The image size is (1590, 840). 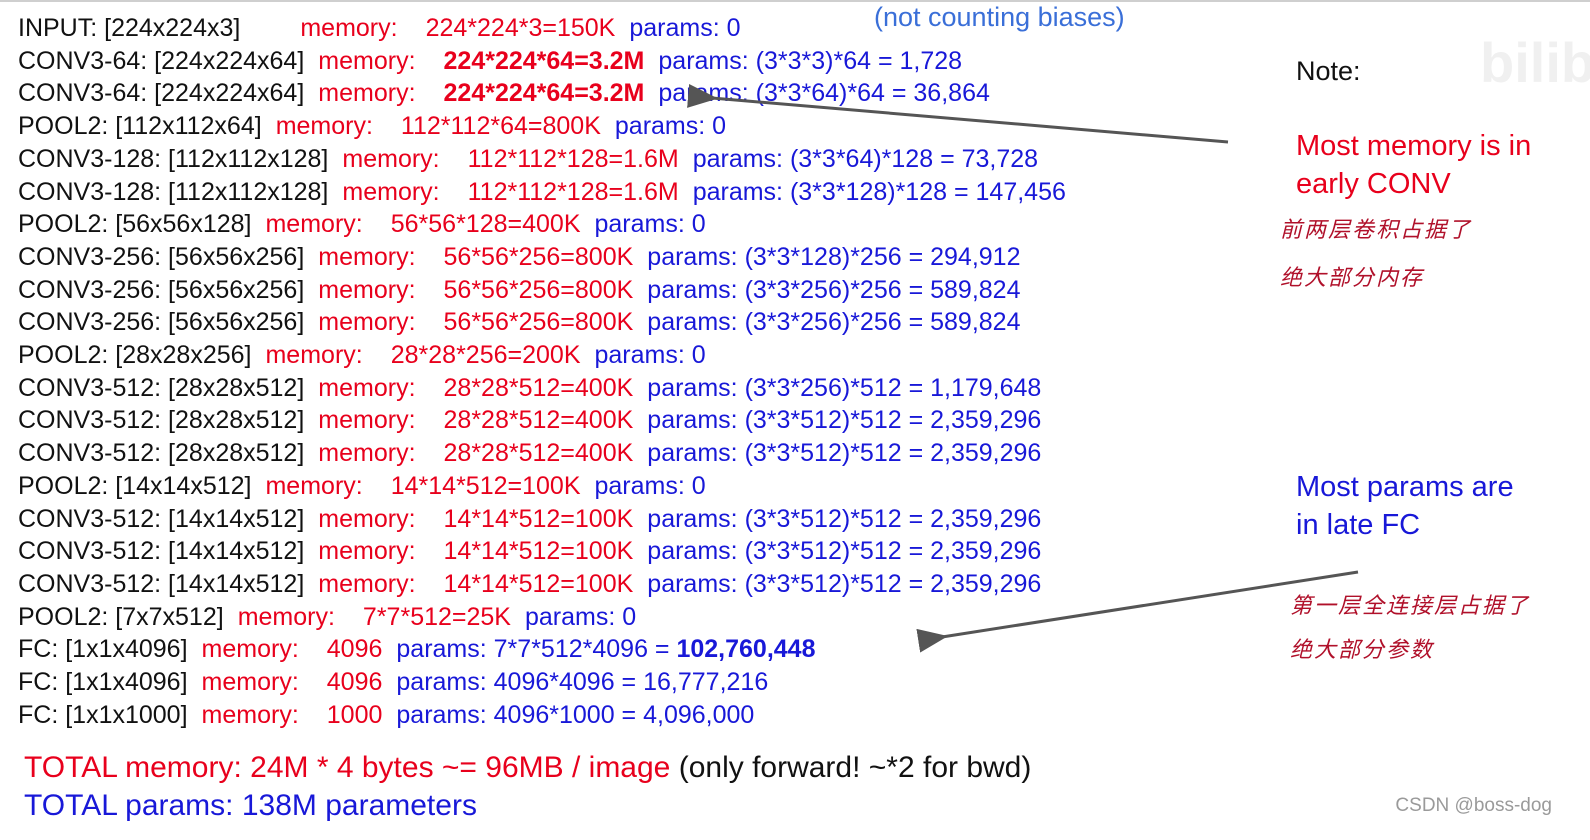 I want to click on memory-arrow, so click(x=958, y=114).